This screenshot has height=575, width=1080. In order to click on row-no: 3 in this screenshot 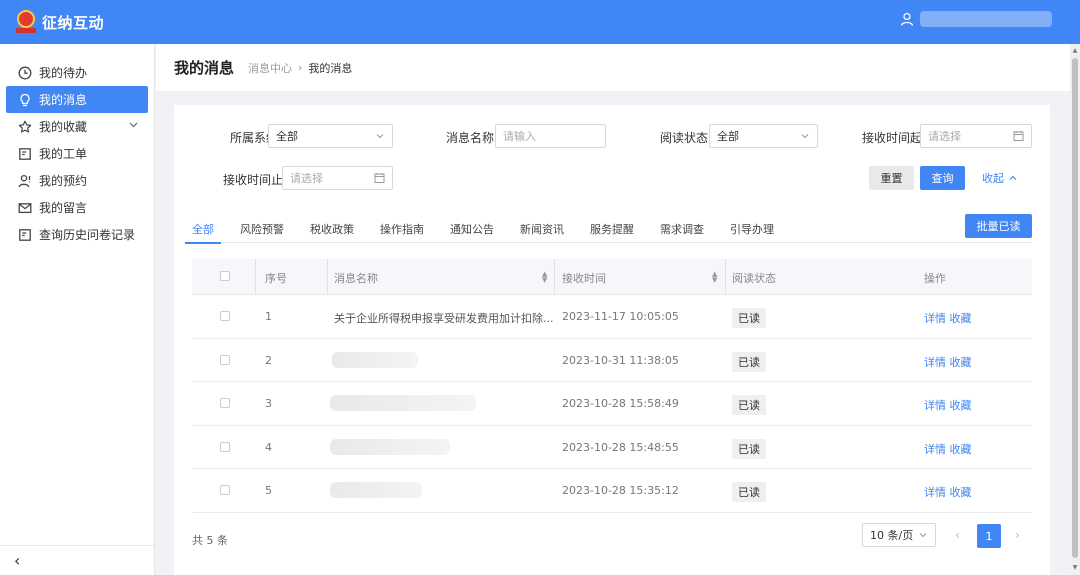, I will do `click(268, 403)`.